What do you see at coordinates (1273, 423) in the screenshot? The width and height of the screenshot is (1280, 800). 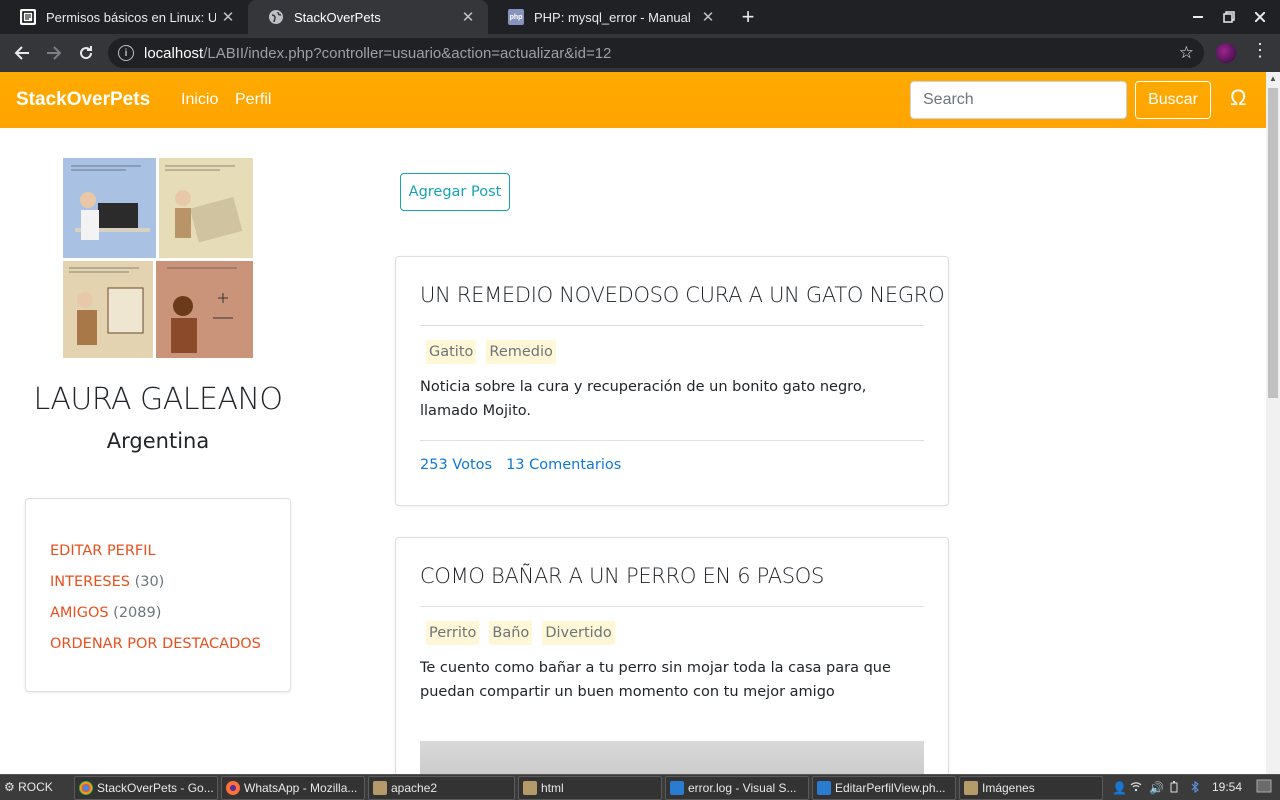 I see `page-scrollbar: ▲` at bounding box center [1273, 423].